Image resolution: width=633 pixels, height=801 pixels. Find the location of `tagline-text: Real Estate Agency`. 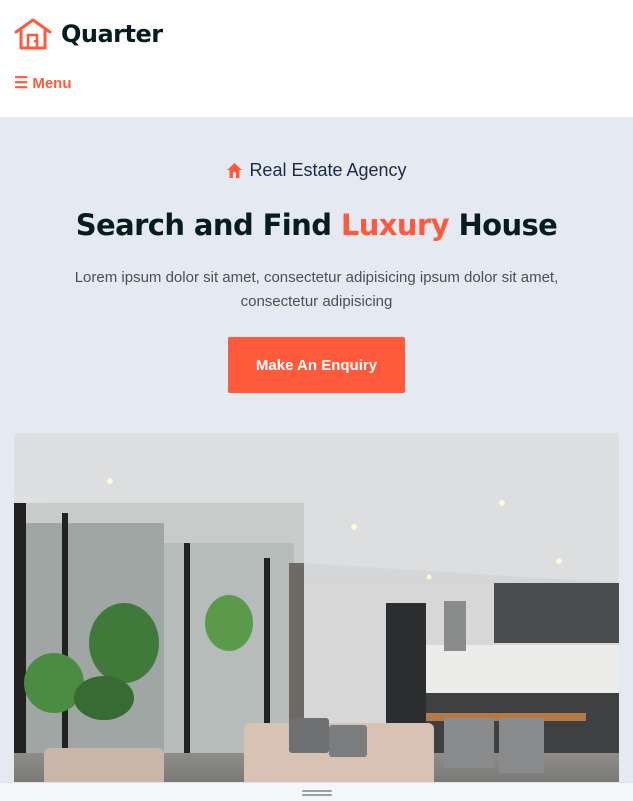

tagline-text: Real Estate Agency is located at coordinates (328, 170).